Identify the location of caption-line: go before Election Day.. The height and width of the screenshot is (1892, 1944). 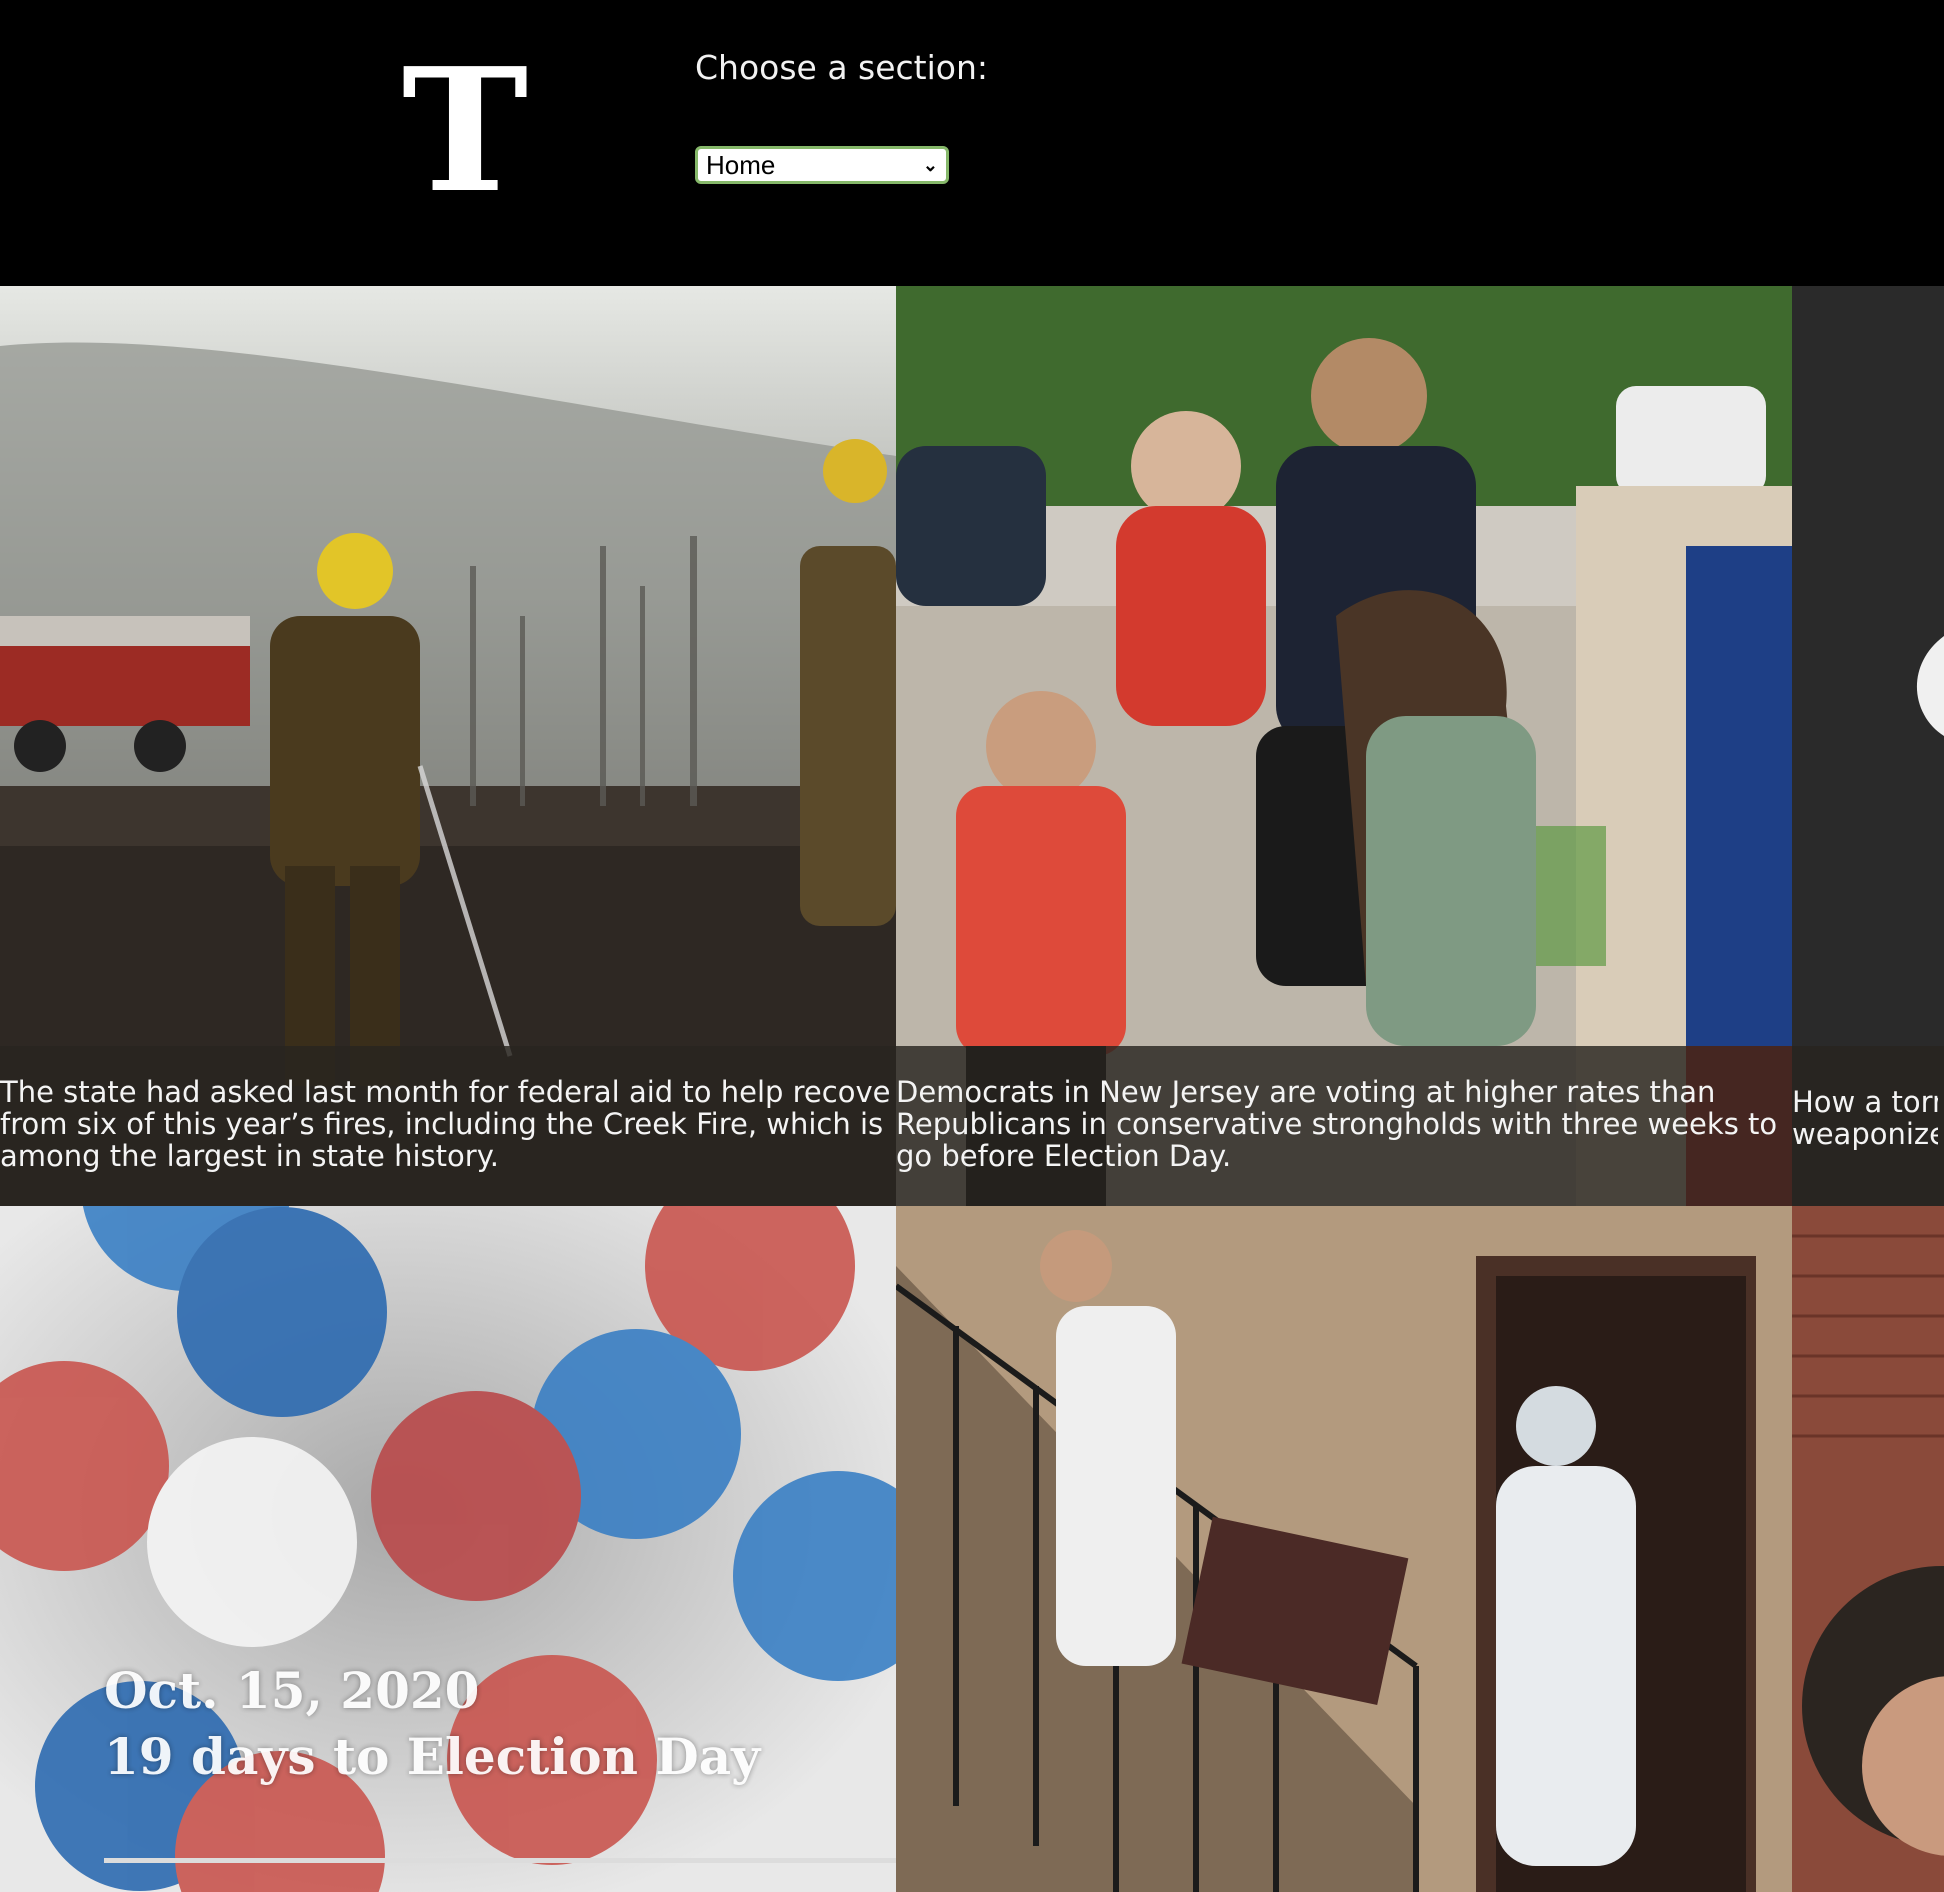
(1064, 1156).